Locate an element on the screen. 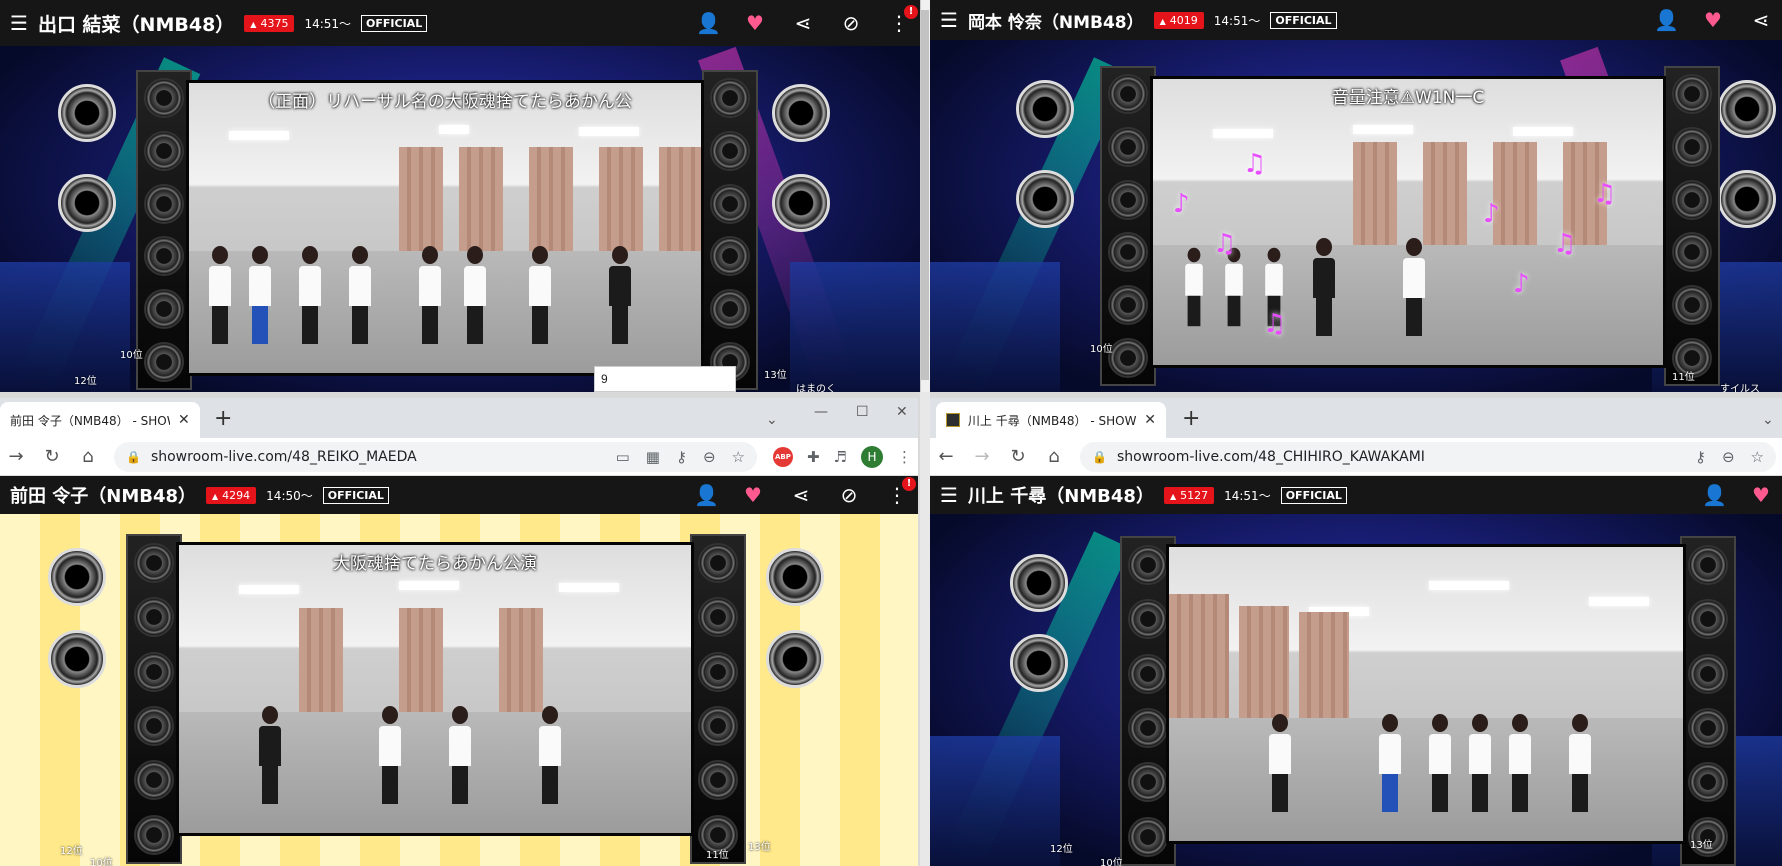 Image resolution: width=1782 pixels, height=866 pixels. maximize-icon: ☐ is located at coordinates (862, 412).